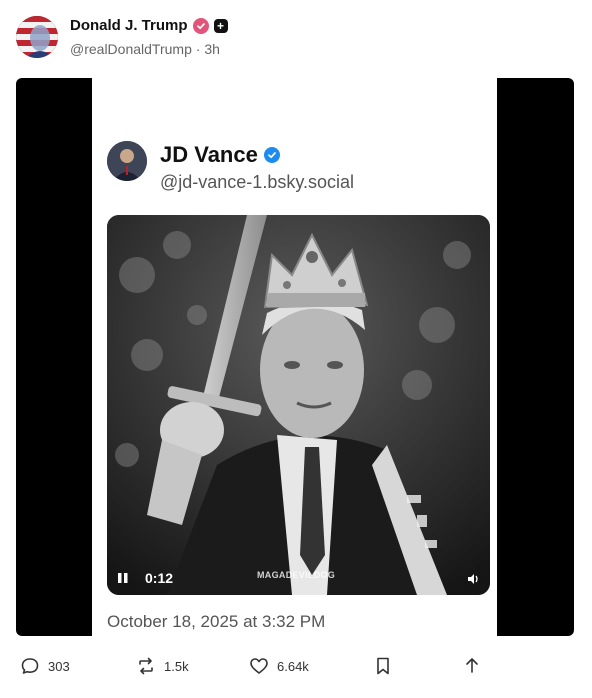 The image size is (592, 698). I want to click on action-bar: 303 1.5k 6.64k, so click(296, 668).